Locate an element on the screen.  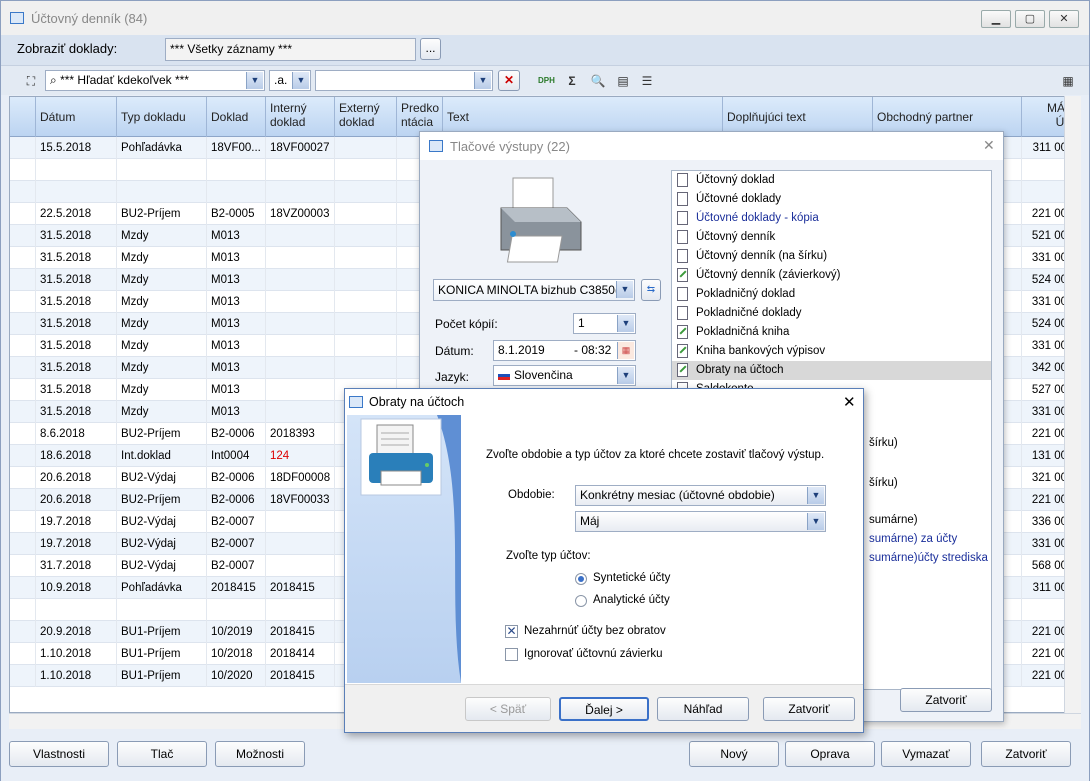
properties-button: Vlastnosti is located at coordinates (59, 754).